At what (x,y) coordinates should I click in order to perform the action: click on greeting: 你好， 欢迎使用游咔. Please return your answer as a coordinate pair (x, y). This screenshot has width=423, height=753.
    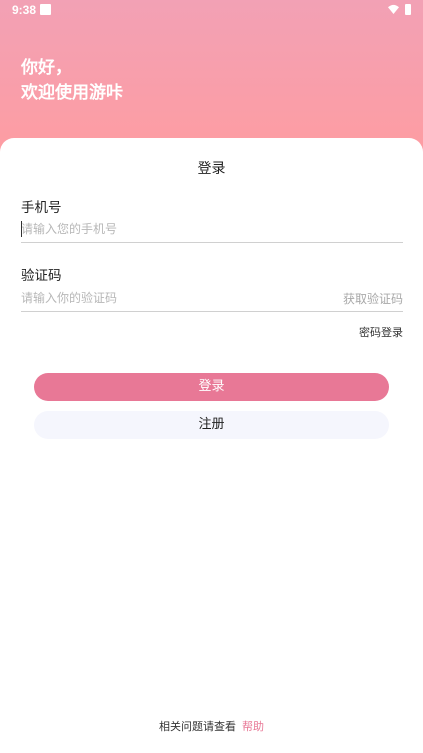
    Looking at the image, I should click on (72, 81).